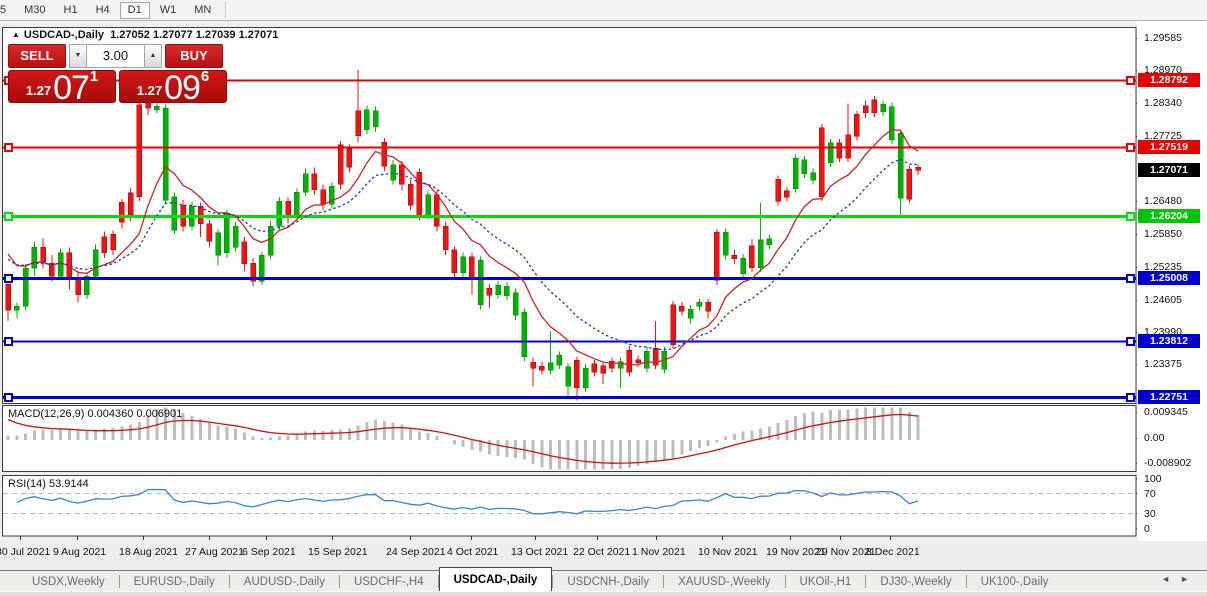 Image resolution: width=1207 pixels, height=596 pixels. Describe the element at coordinates (149, 90) in the screenshot. I see `buy-price-prefix: 1.27` at that location.